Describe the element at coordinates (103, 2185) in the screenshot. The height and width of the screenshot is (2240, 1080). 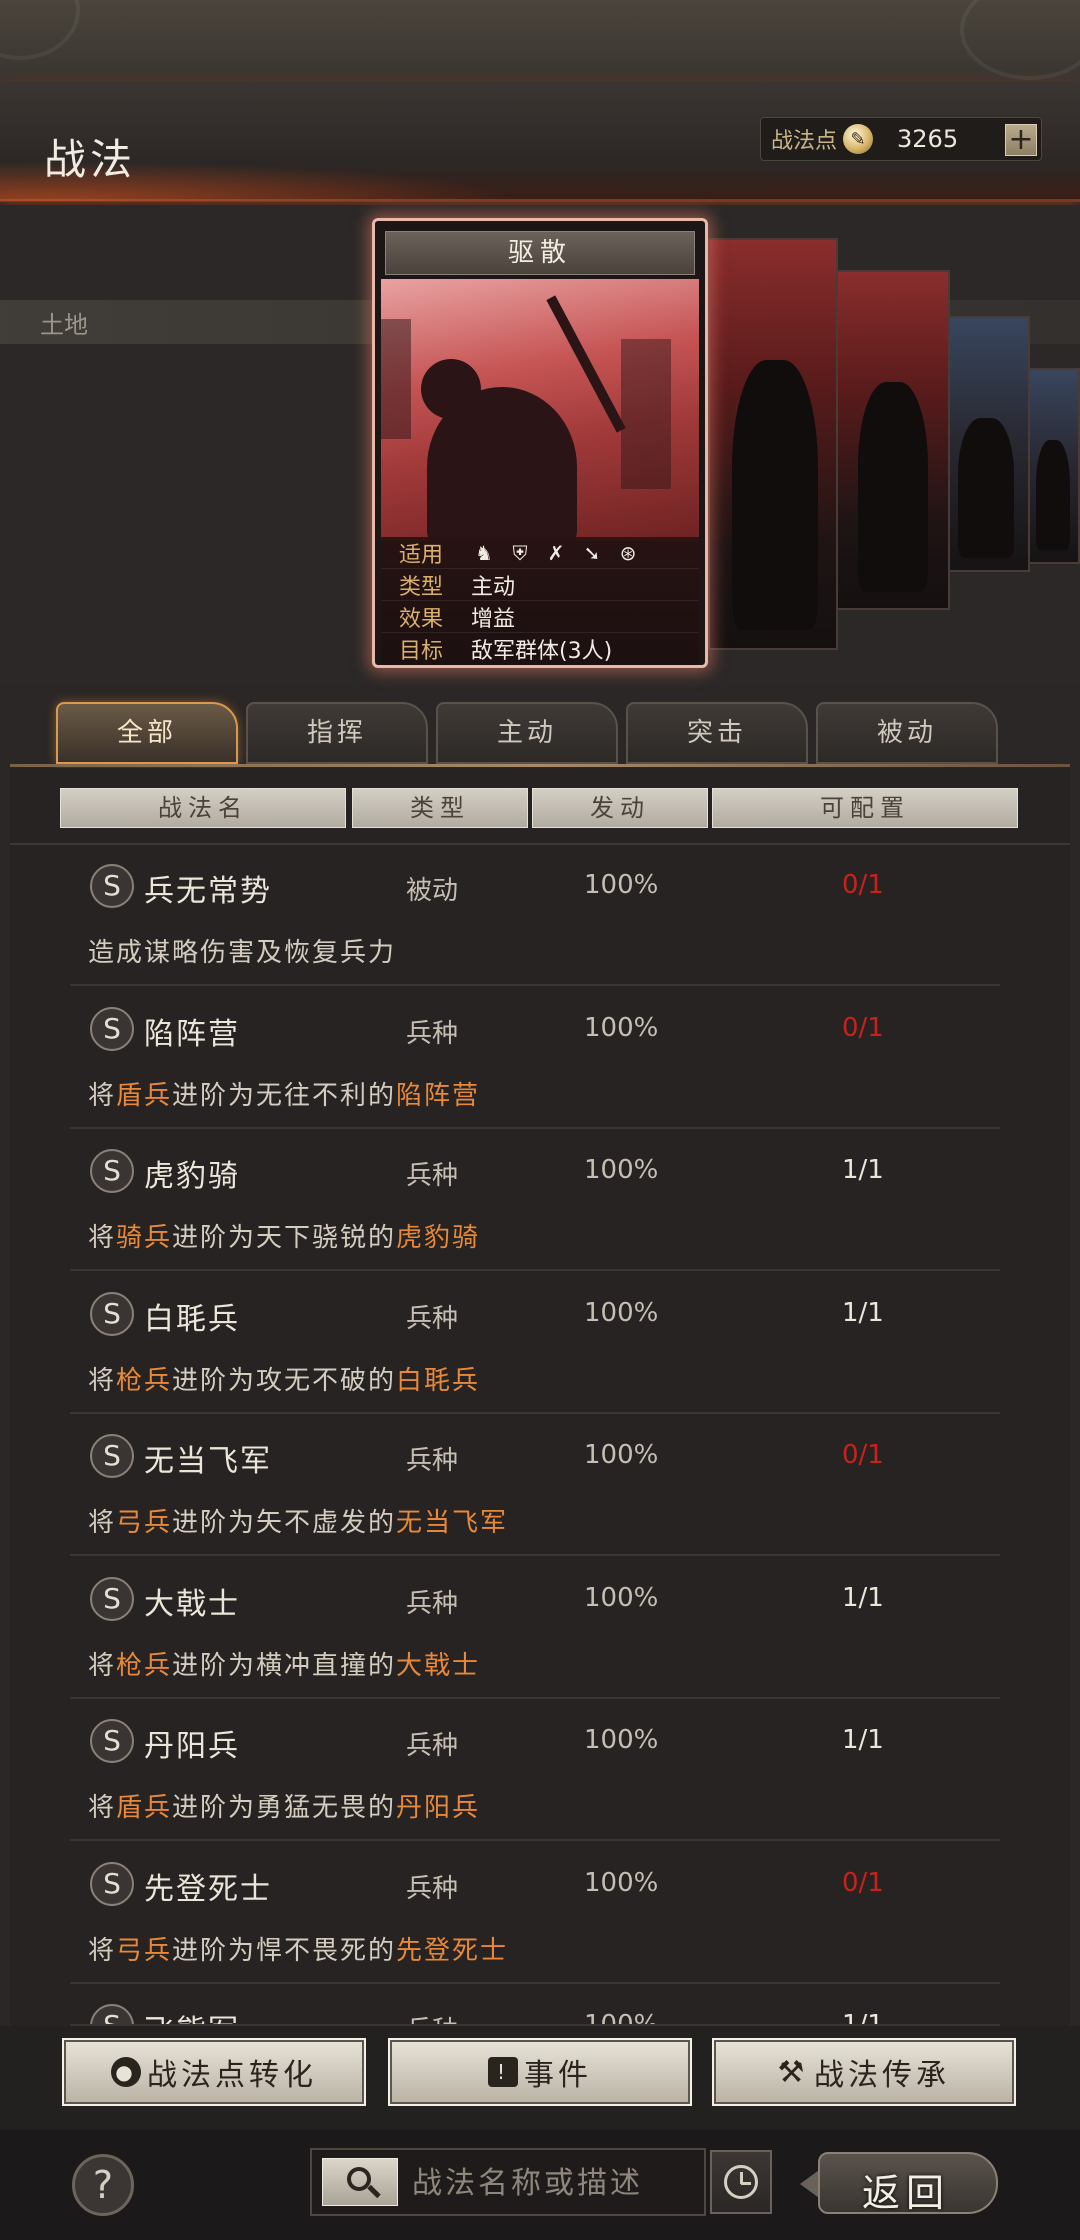
I see `help-button: ?` at that location.